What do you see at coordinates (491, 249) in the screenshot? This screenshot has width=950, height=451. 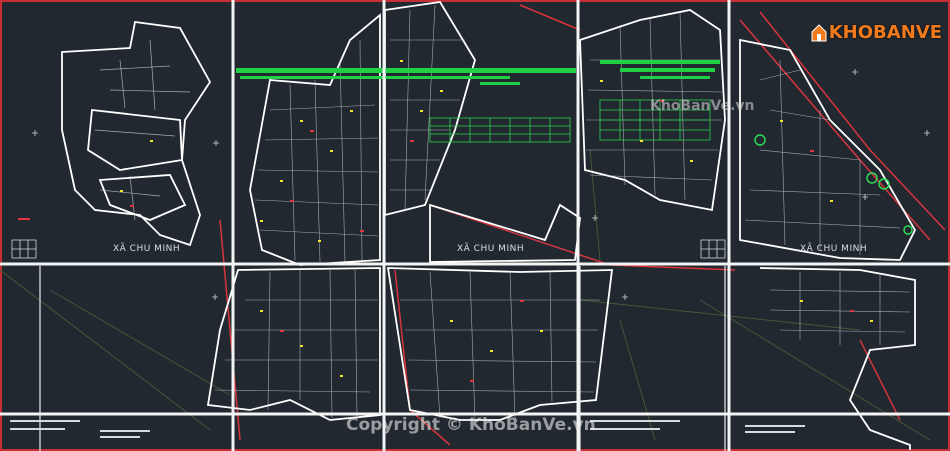 I see `sheet-title-center: XÃ CHU MINH` at bounding box center [491, 249].